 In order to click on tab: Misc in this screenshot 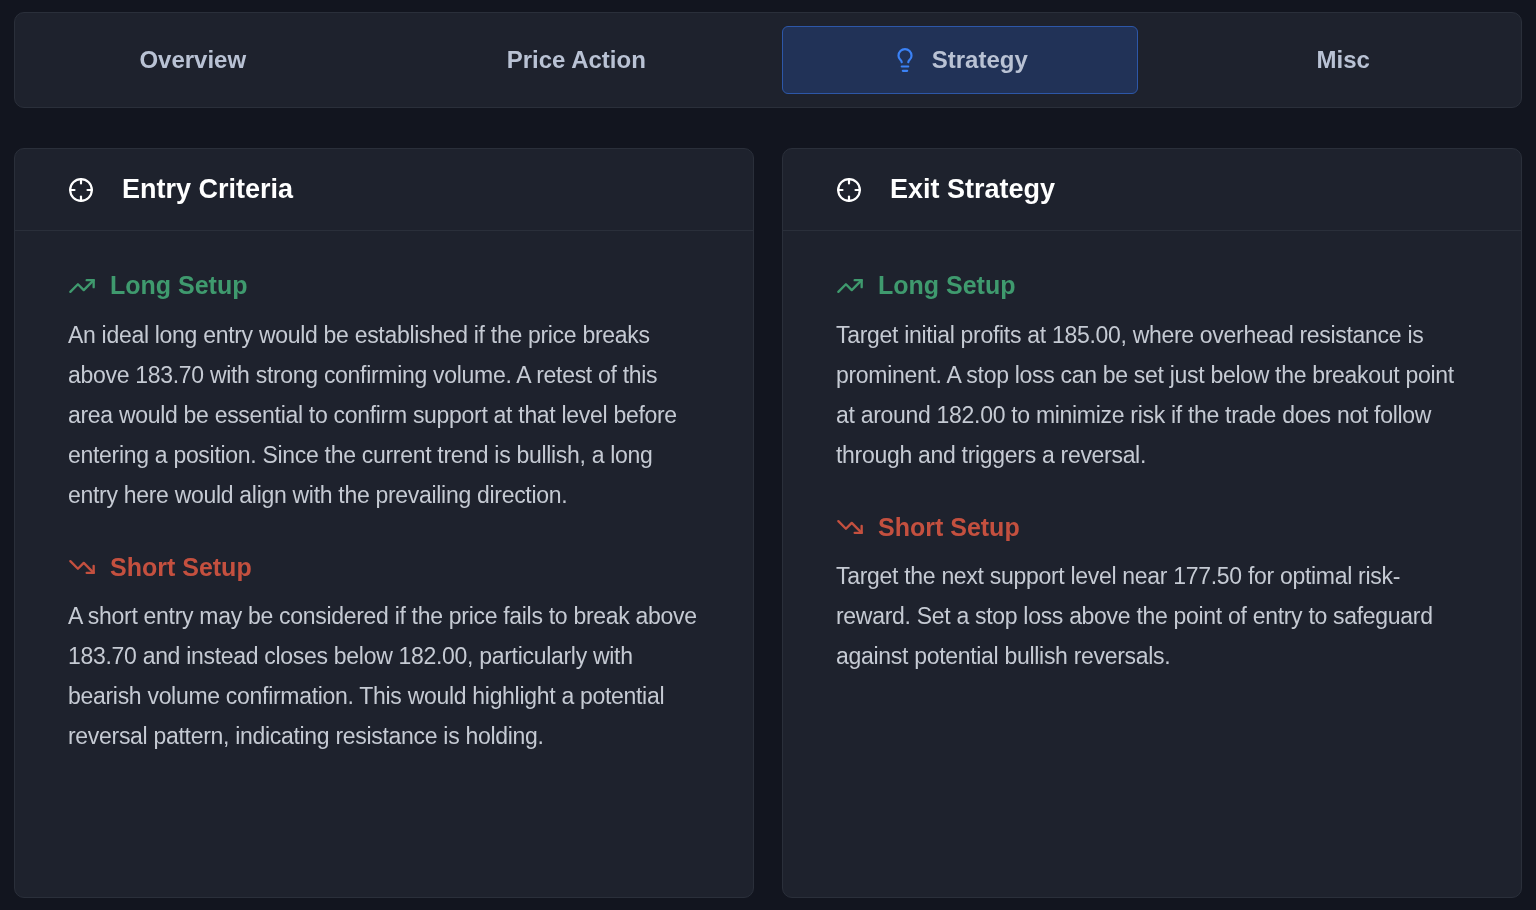, I will do `click(1343, 60)`.